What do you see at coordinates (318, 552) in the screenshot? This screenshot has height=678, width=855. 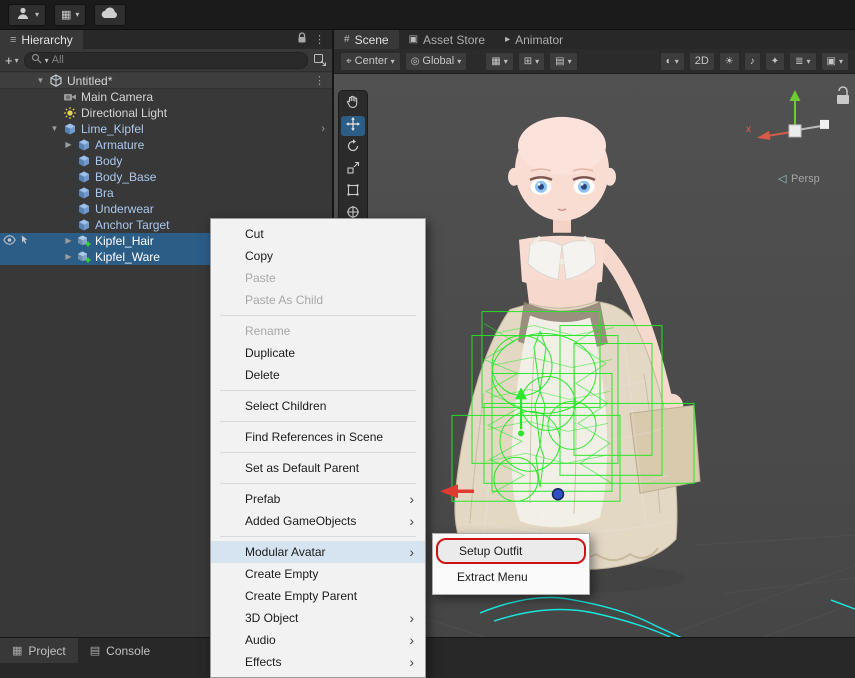 I see `context-menu-item-modular-avatar: Modular Avatar ›` at bounding box center [318, 552].